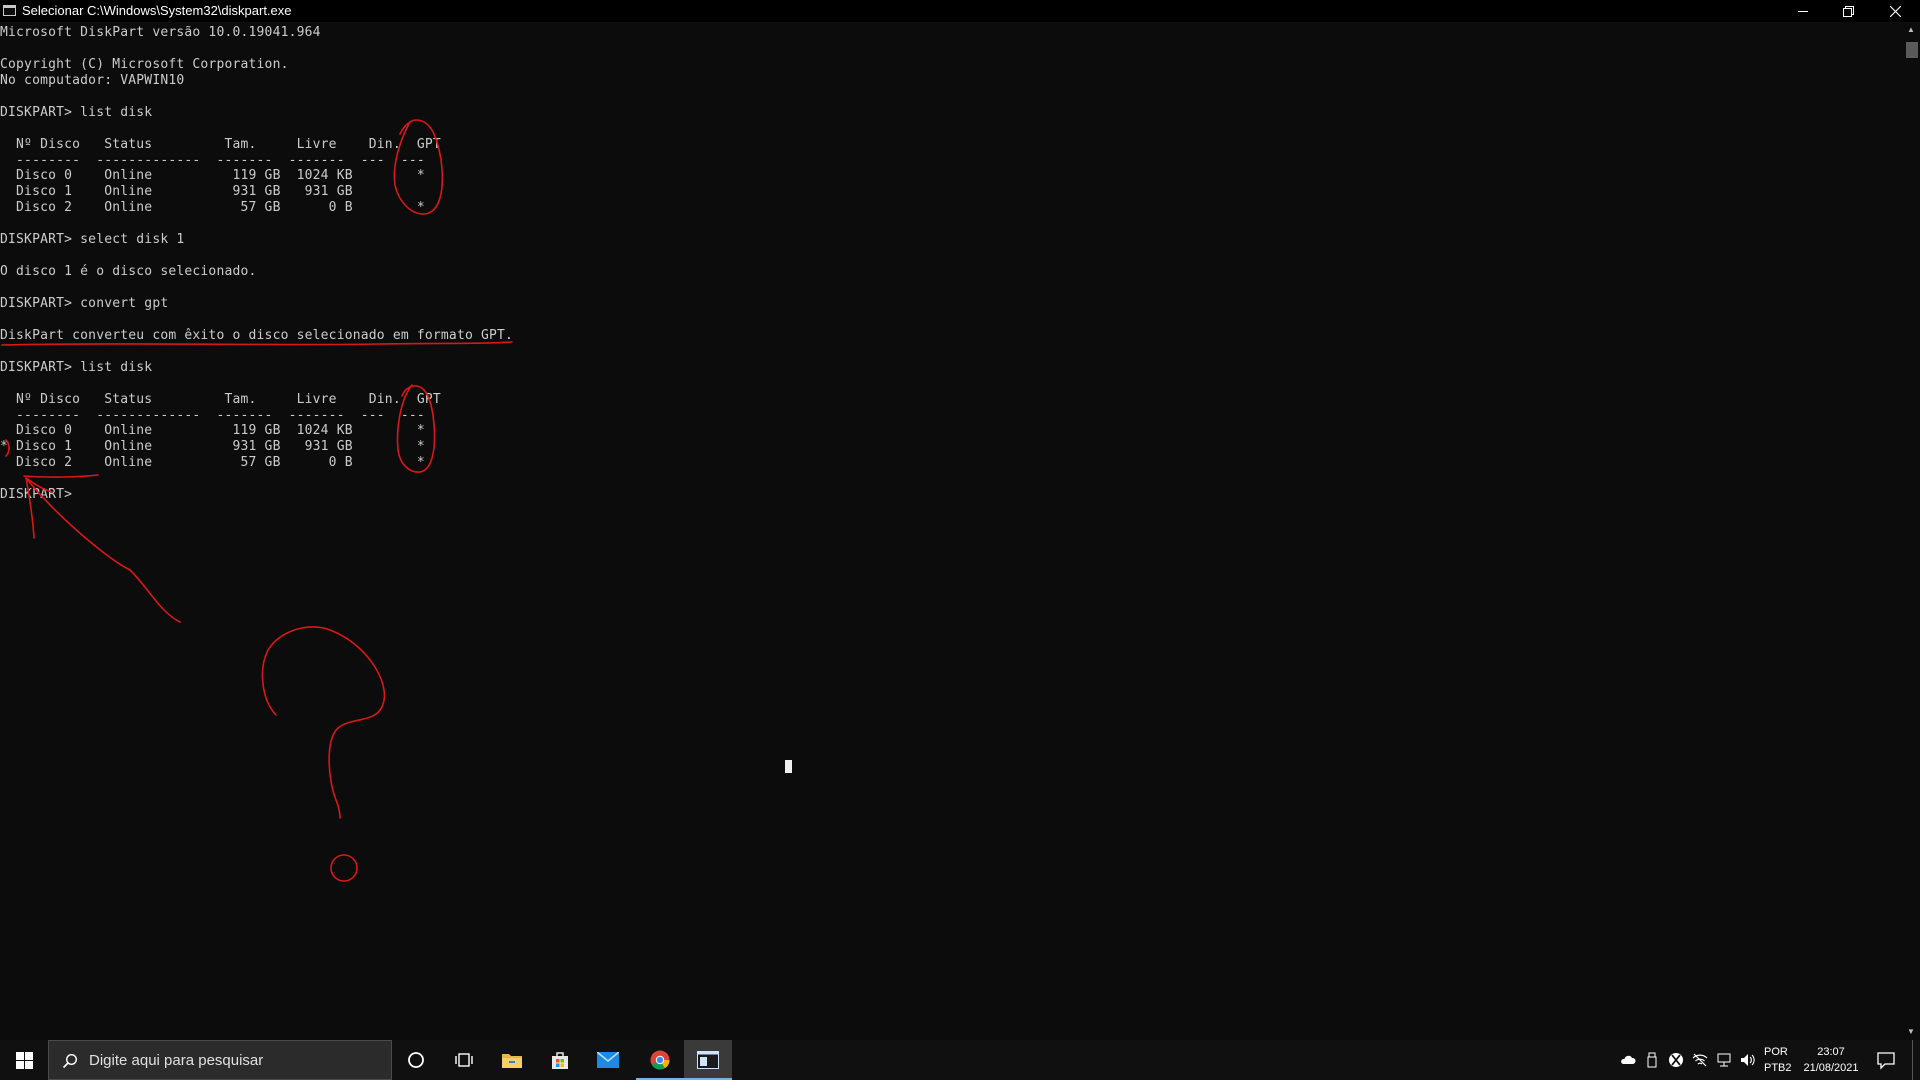  I want to click on diskpart-taskbar-button, so click(708, 1060).